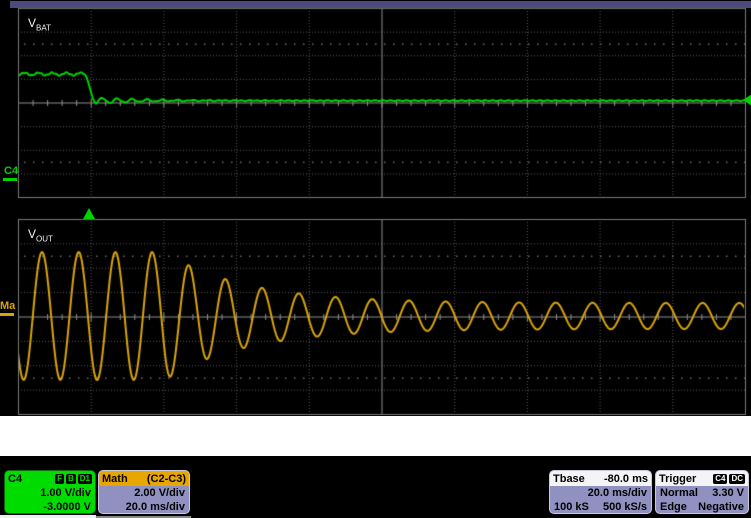  Describe the element at coordinates (720, 478) in the screenshot. I see `trigger-source-badge: C4` at that location.